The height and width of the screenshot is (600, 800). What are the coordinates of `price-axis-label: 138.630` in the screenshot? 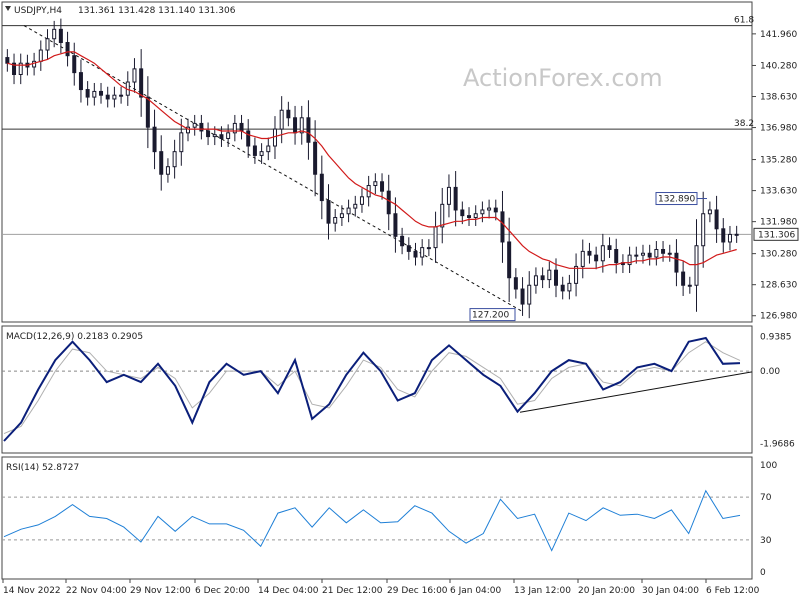 It's located at (778, 98).